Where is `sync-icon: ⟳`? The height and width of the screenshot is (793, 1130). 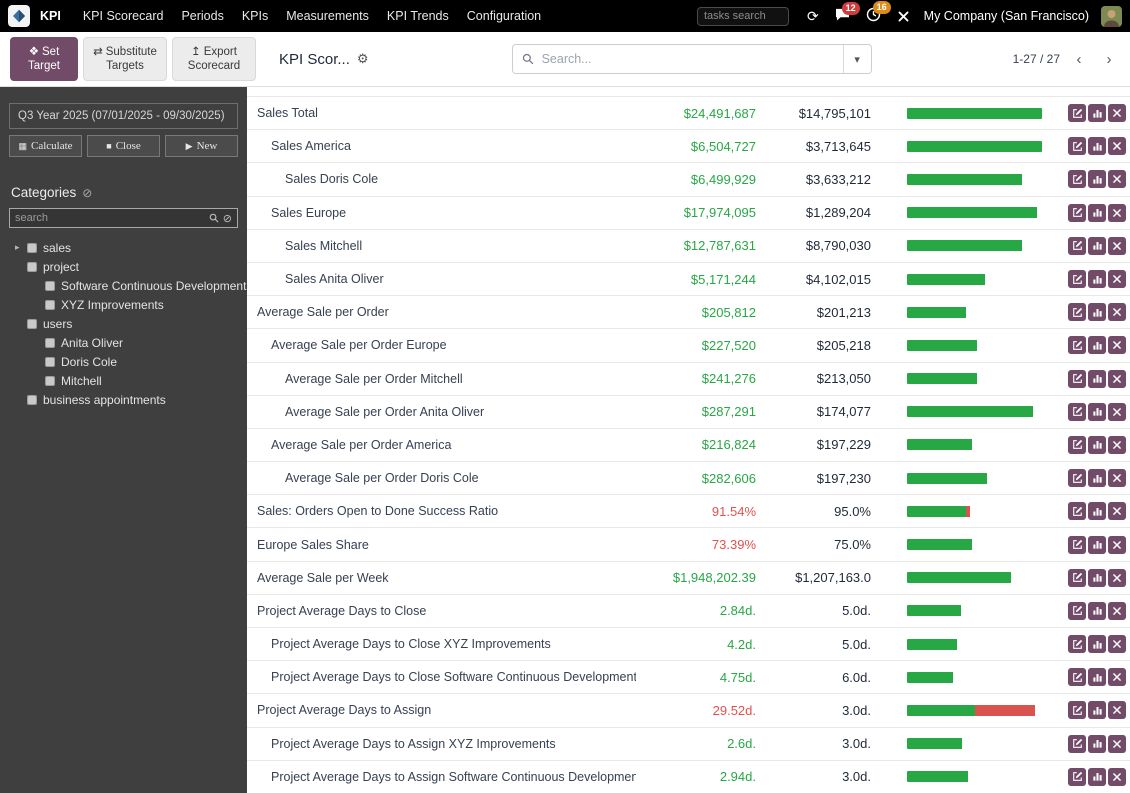
sync-icon: ⟳ is located at coordinates (813, 16).